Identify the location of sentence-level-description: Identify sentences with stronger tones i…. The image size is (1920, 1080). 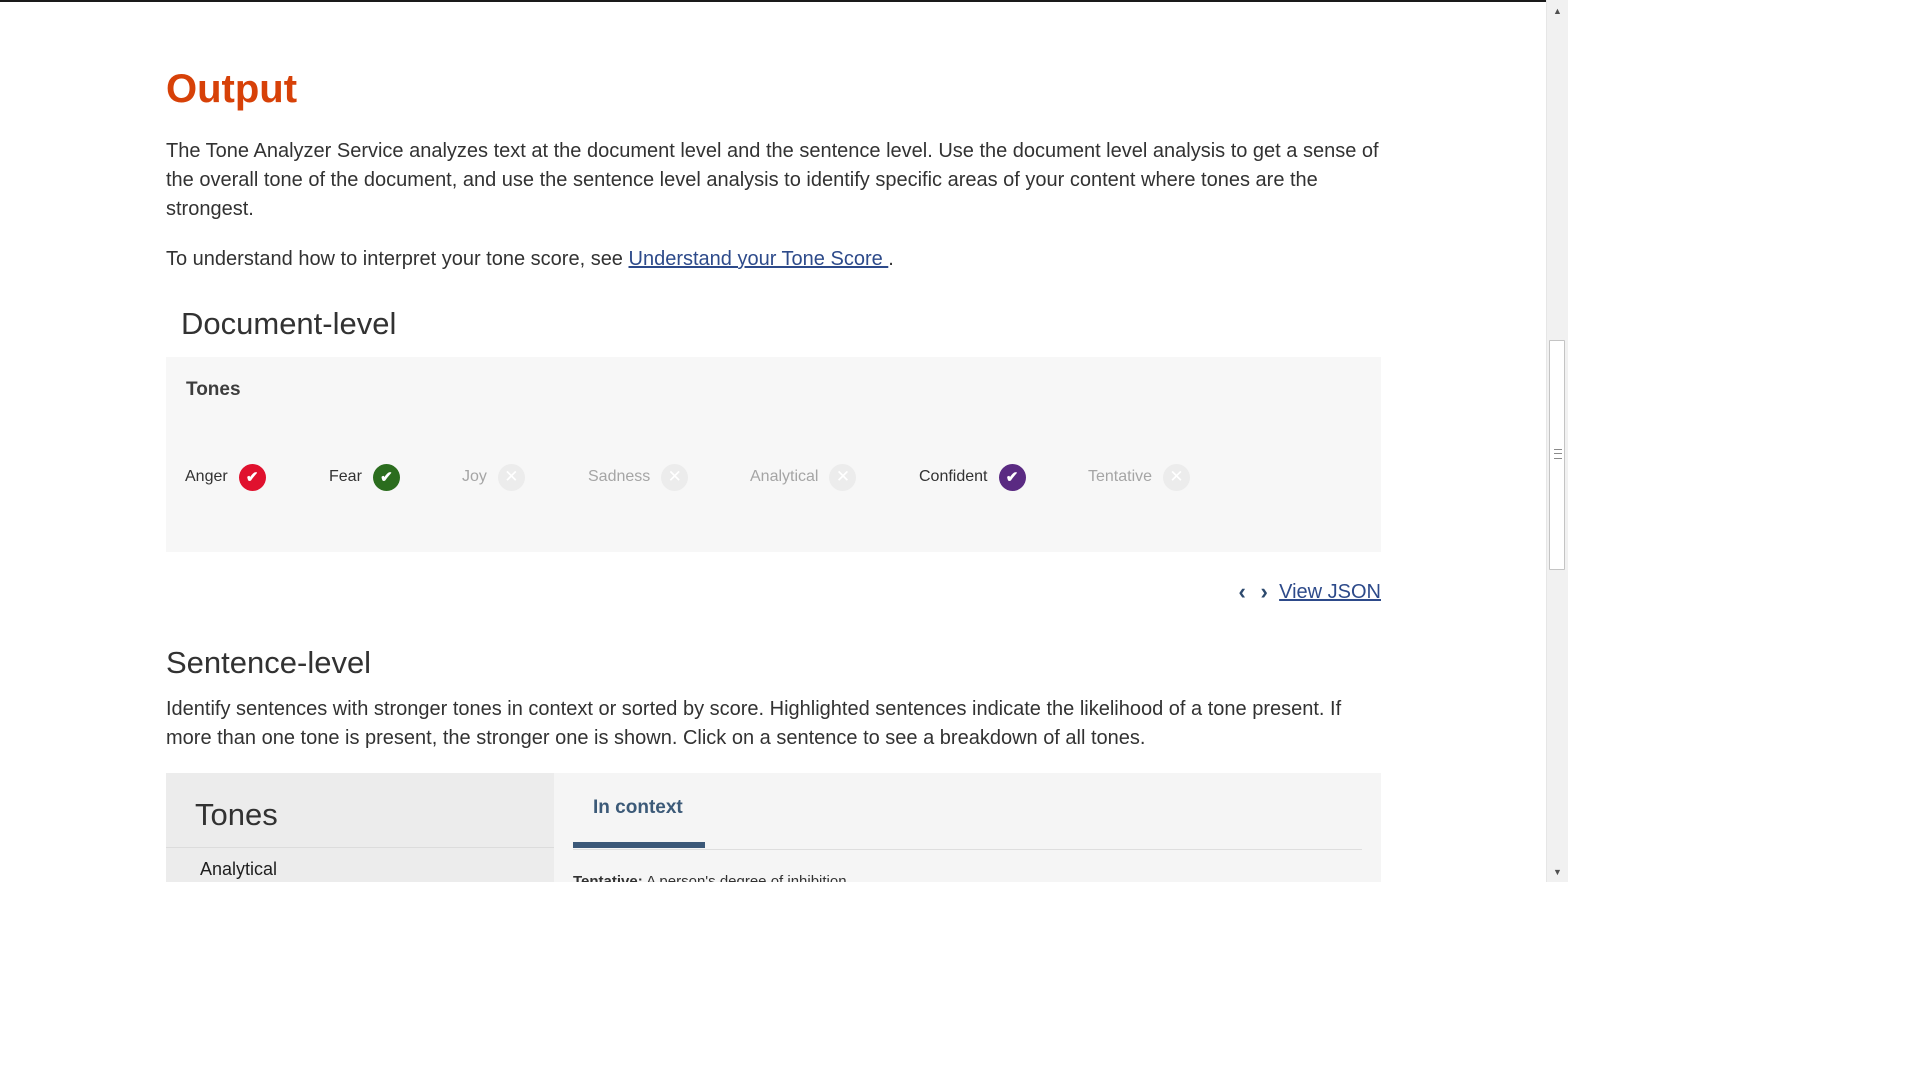
(754, 723).